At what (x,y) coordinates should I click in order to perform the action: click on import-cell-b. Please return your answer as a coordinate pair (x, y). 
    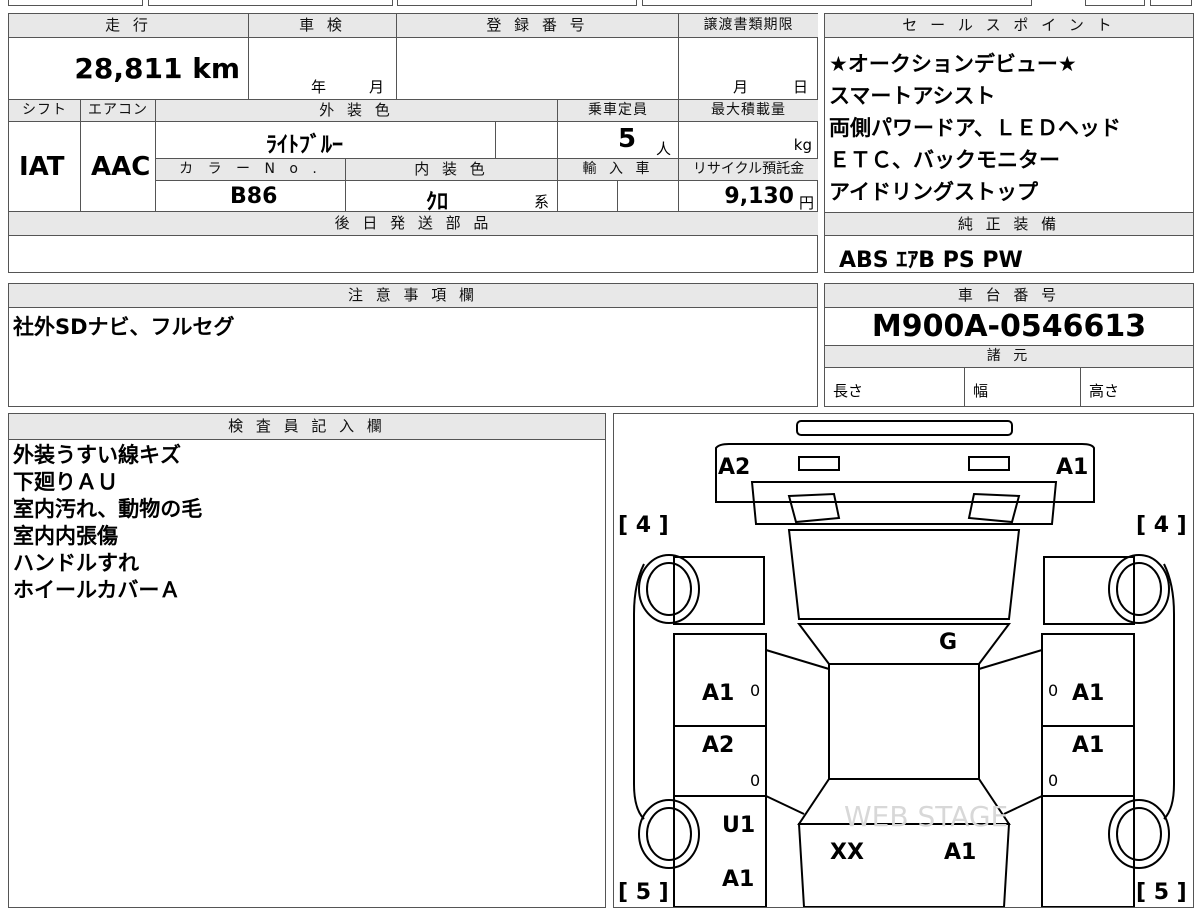
    Looking at the image, I should click on (648, 196).